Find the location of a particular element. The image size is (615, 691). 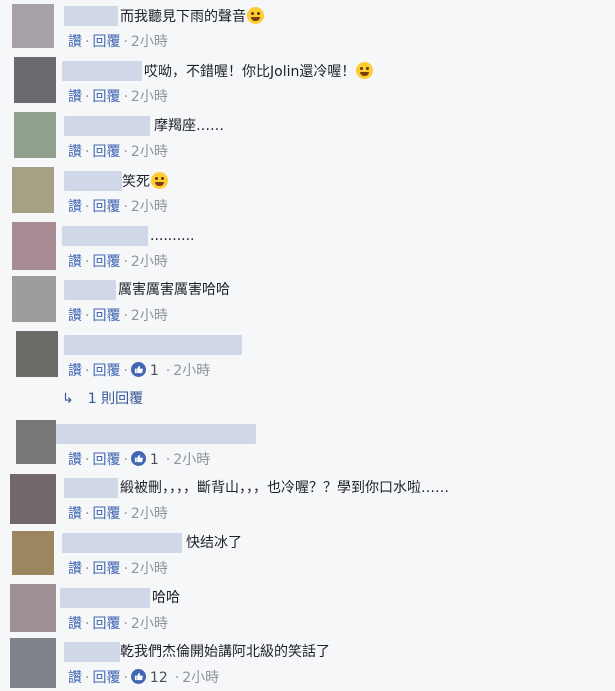

comment-text: 厲害厲害厲害哈哈 is located at coordinates (174, 290).